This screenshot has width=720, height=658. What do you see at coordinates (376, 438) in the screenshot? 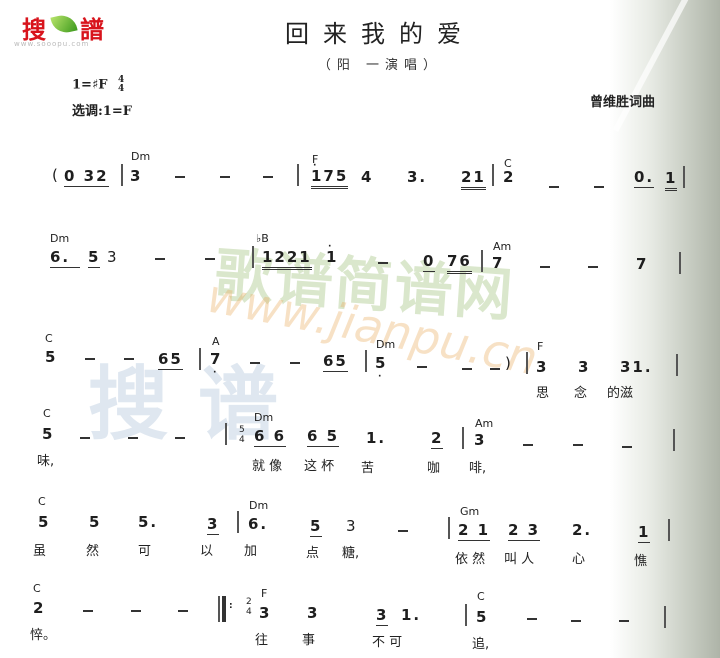
I see `note: 1.` at bounding box center [376, 438].